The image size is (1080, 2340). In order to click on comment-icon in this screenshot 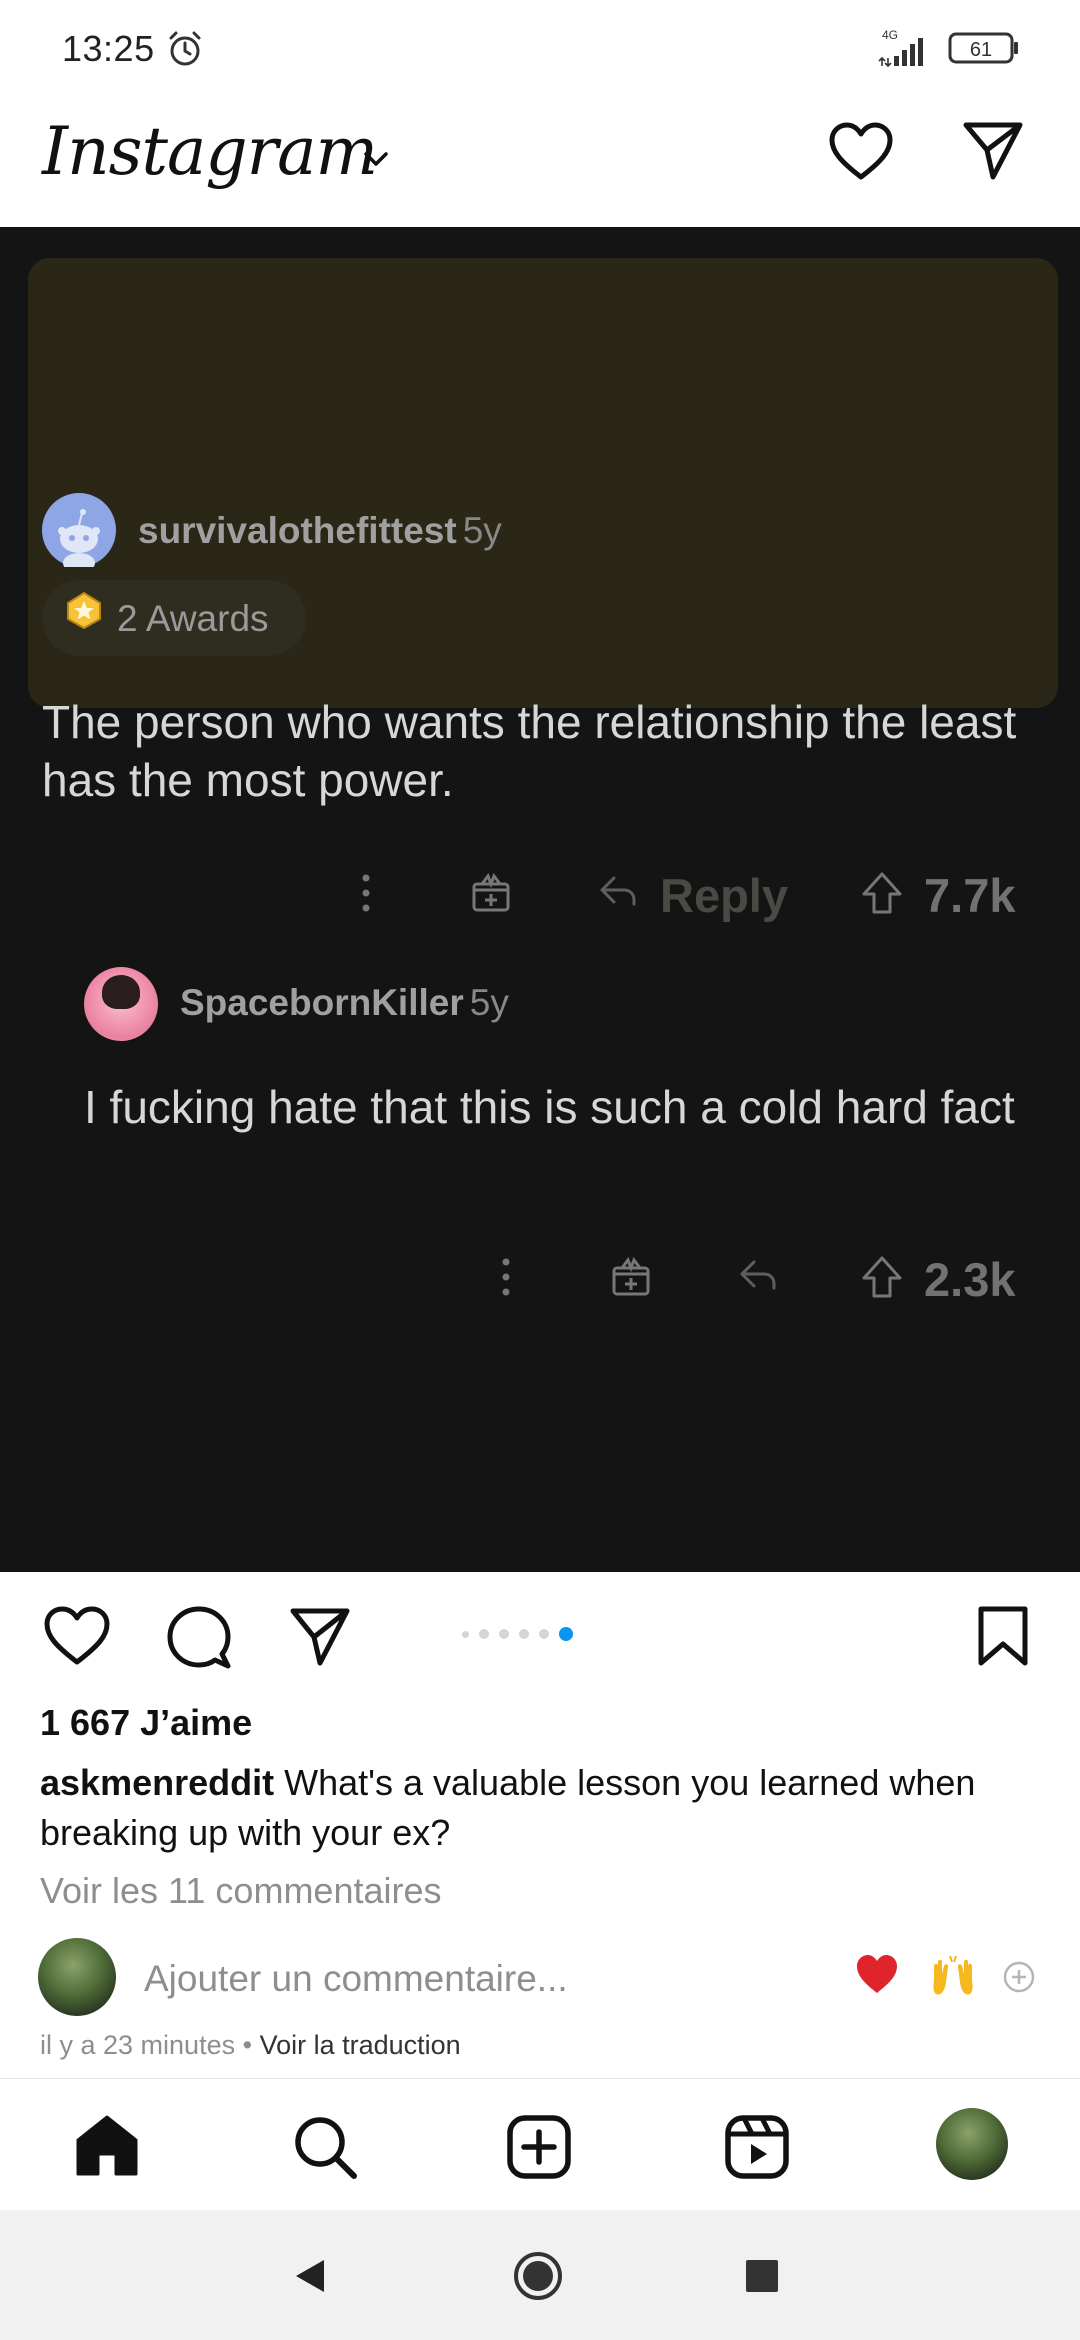, I will do `click(199, 1637)`.